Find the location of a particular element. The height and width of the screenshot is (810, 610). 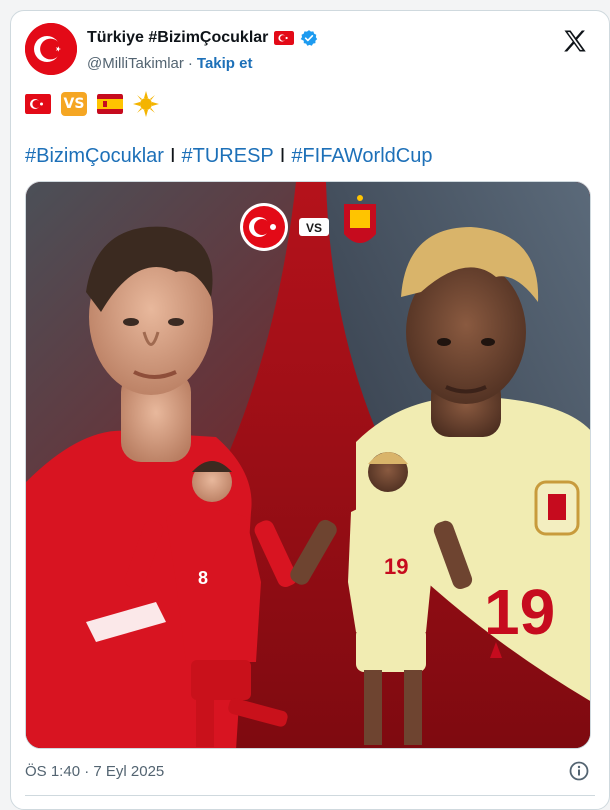

turkey-crest-icon is located at coordinates (264, 227).